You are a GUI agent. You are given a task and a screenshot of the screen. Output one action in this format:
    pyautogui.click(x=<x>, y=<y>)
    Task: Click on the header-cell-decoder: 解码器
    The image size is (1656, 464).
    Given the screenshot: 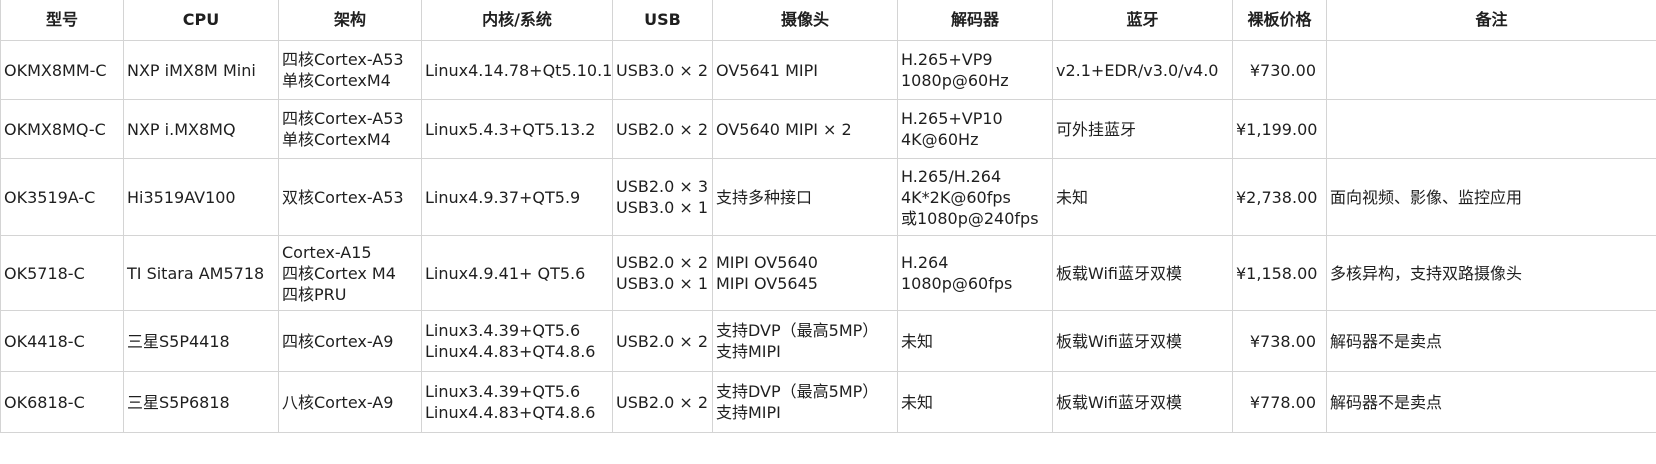 What is the action you would take?
    pyautogui.click(x=975, y=20)
    